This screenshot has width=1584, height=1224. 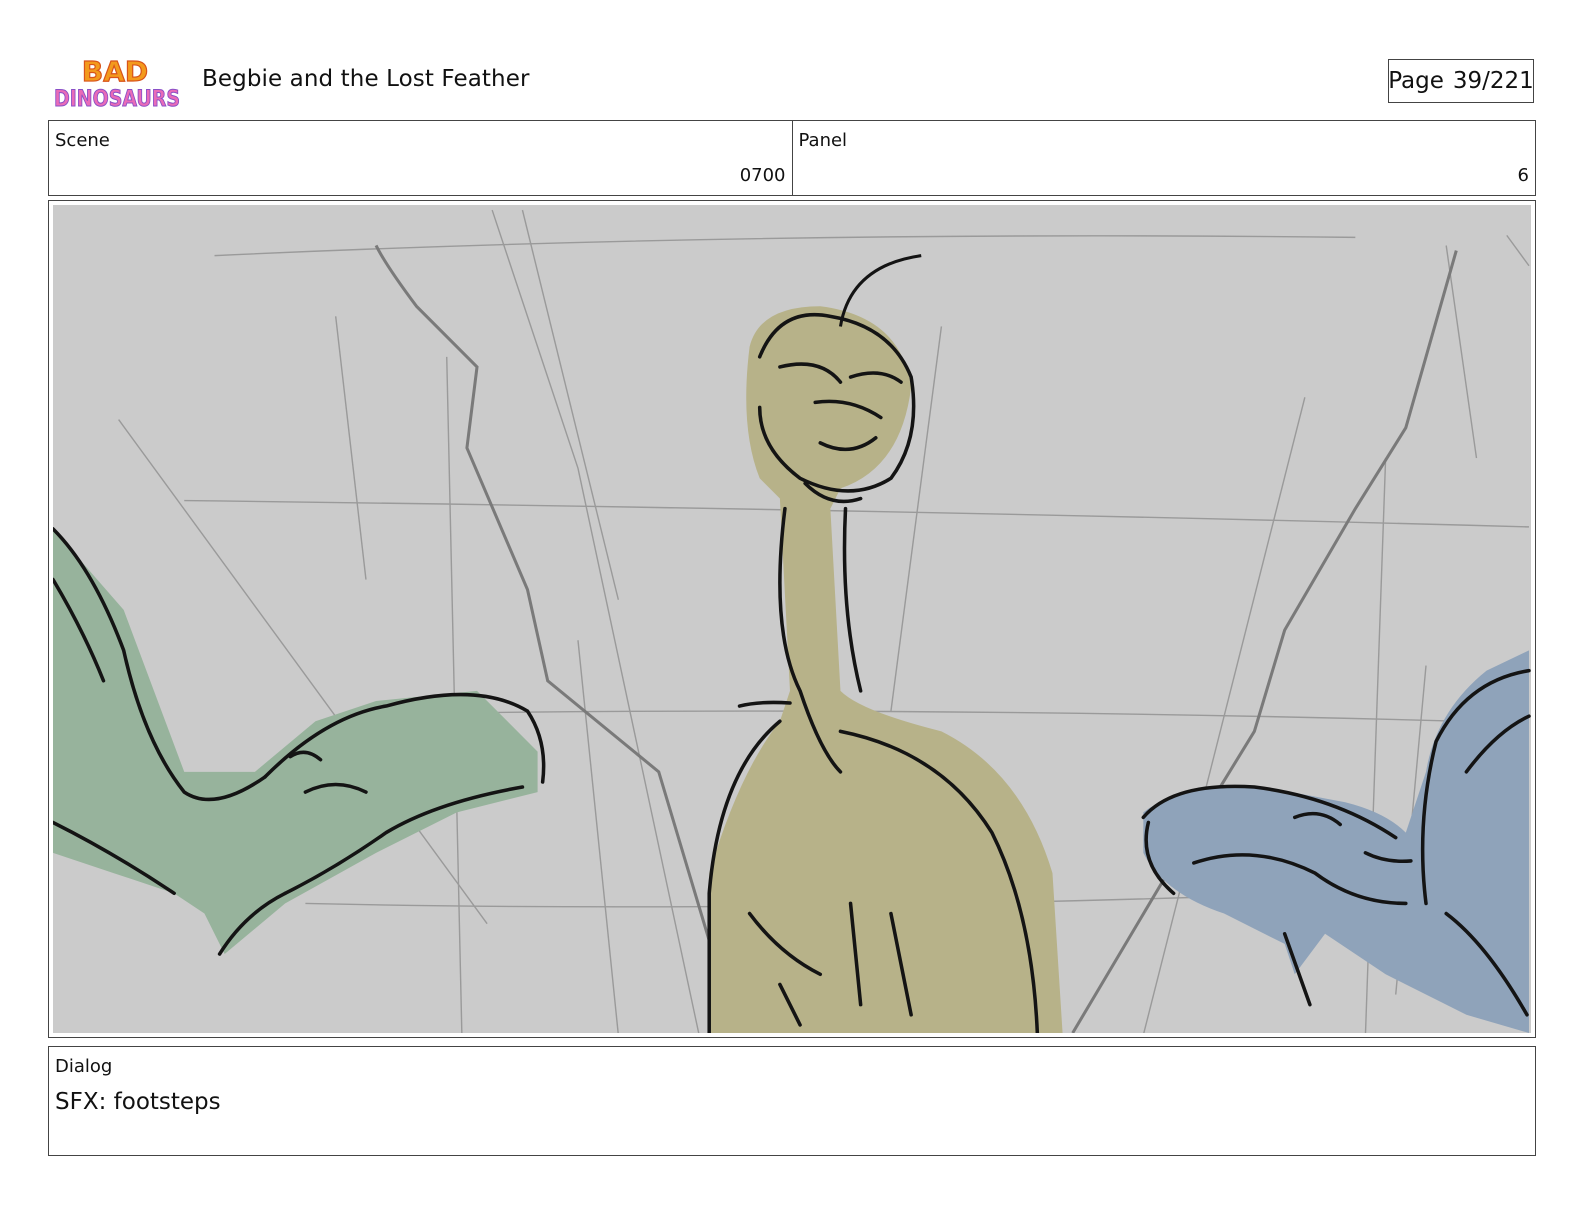 I want to click on dialog-text: SFX: footsteps, so click(x=138, y=1102).